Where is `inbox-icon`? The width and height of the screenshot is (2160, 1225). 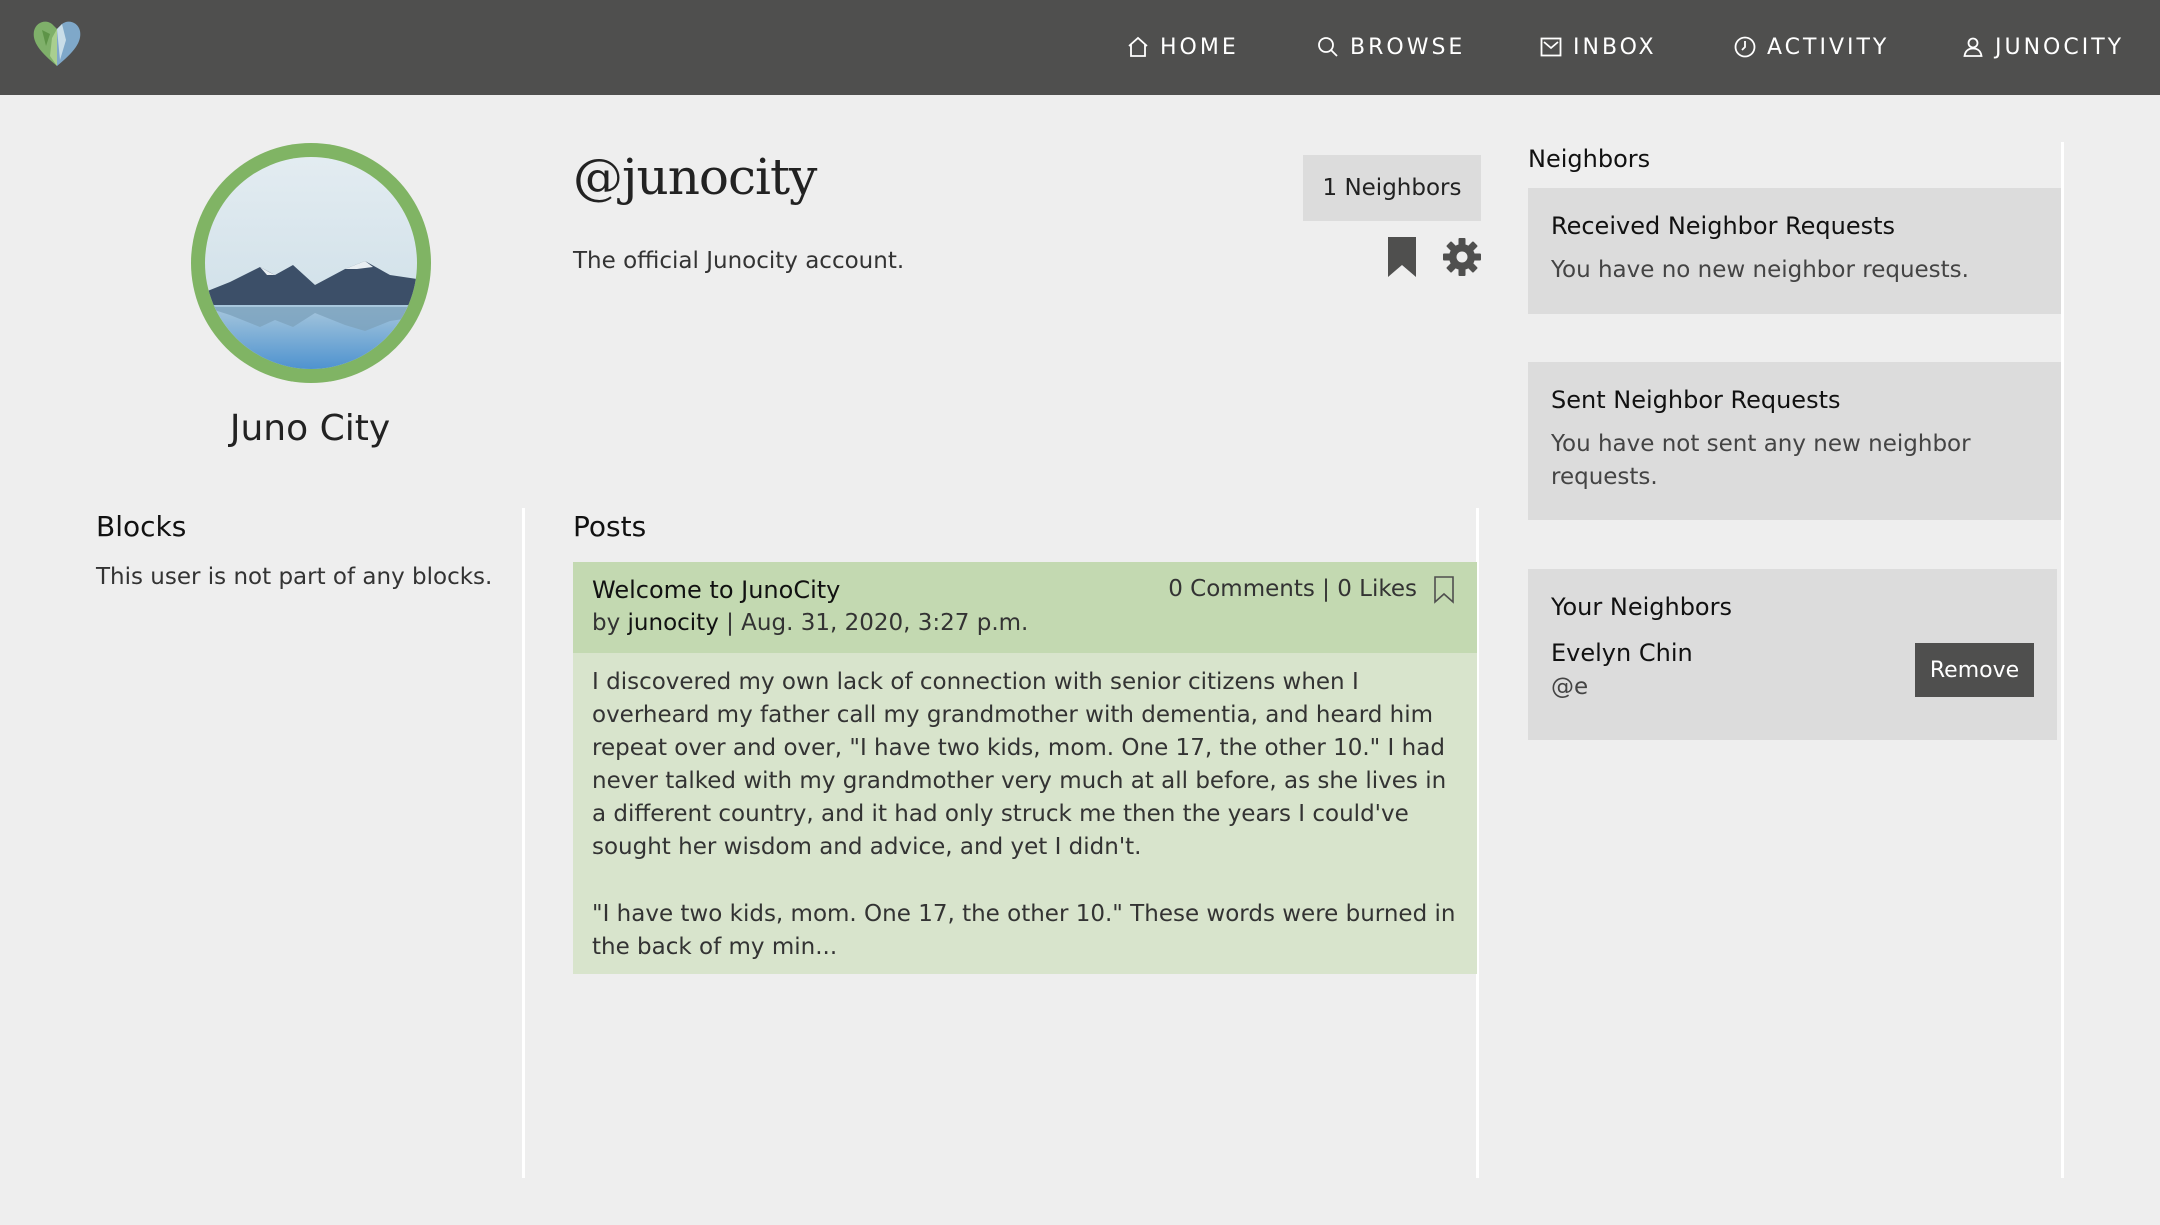
inbox-icon is located at coordinates (1551, 47).